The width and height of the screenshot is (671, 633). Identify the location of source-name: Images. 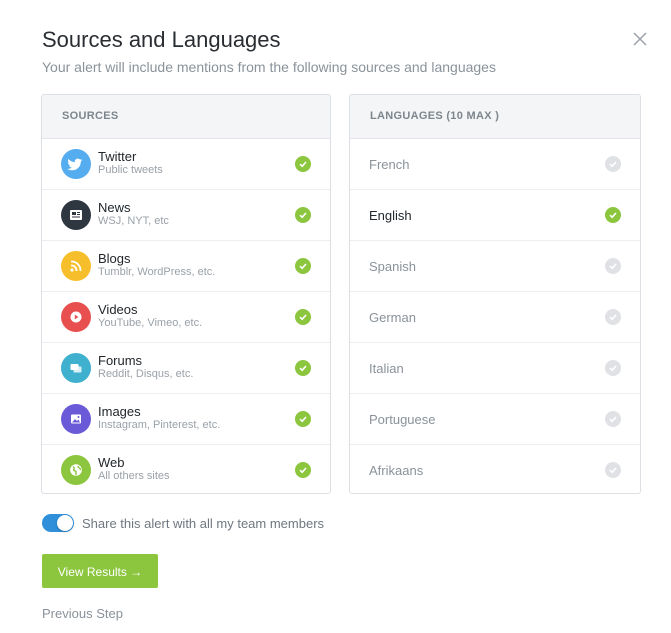
(119, 411).